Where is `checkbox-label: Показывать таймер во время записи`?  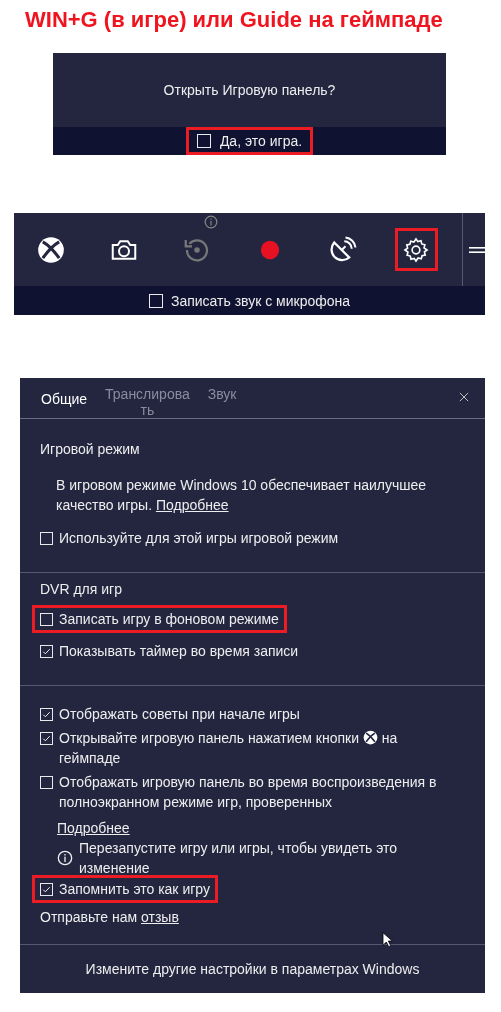 checkbox-label: Показывать таймер во время записи is located at coordinates (179, 651).